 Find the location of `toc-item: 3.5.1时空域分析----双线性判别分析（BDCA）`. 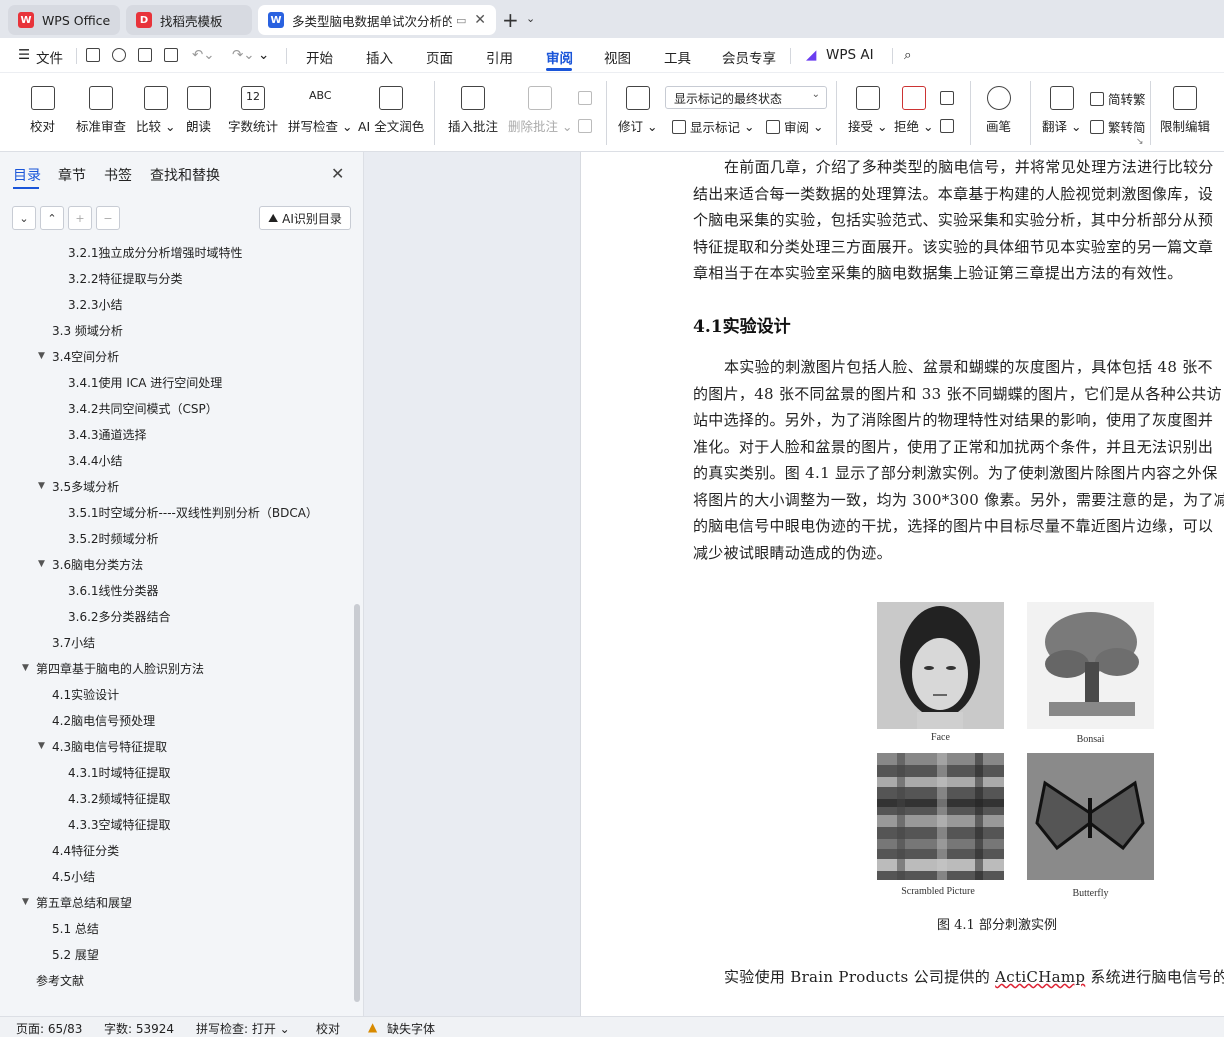

toc-item: 3.5.1时空域分析----双线性判别分析（BDCA） is located at coordinates (186, 512).